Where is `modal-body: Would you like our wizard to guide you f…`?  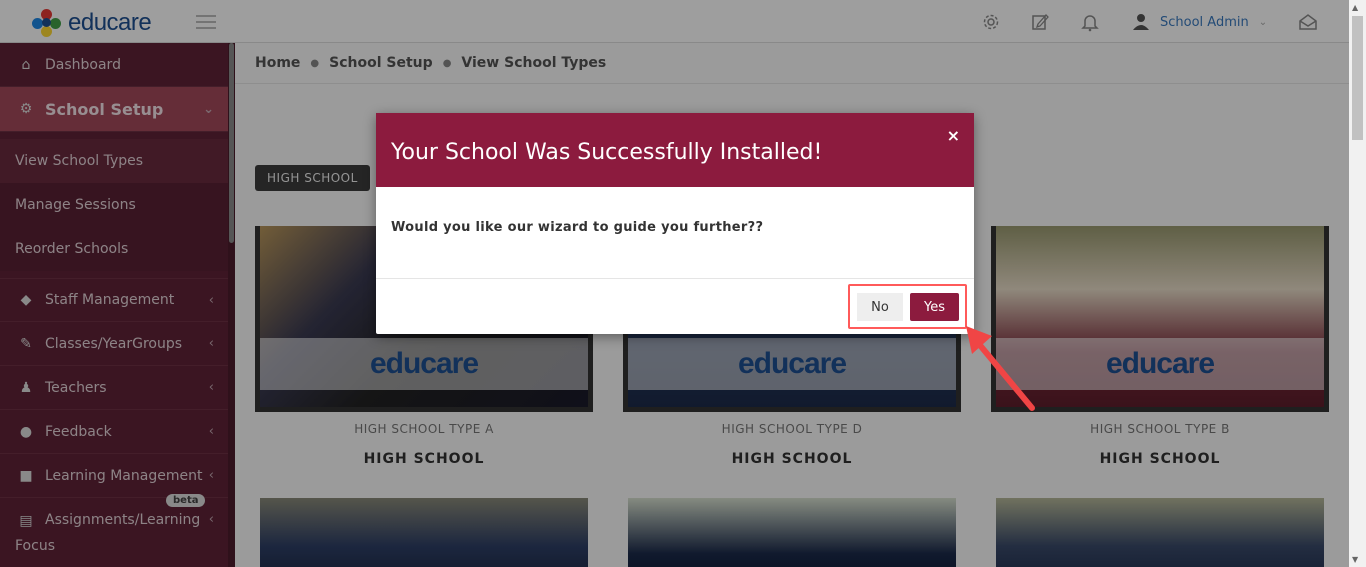 modal-body: Would you like our wizard to guide you f… is located at coordinates (675, 233).